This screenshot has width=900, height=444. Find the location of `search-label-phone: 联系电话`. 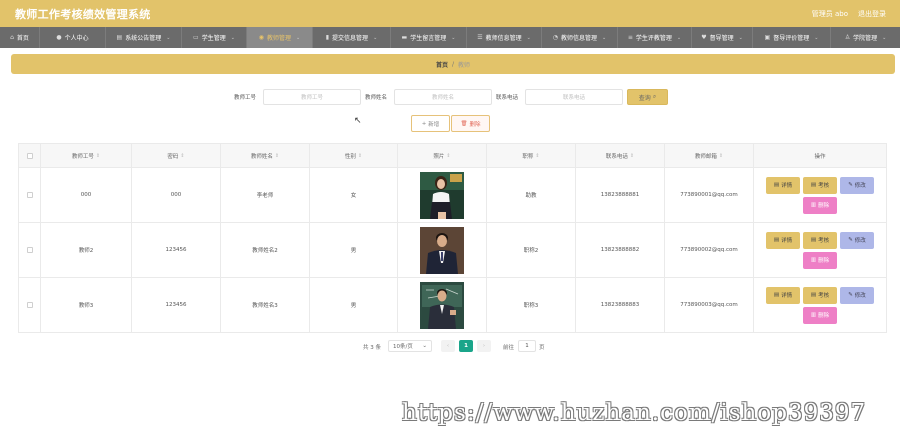

search-label-phone: 联系电话 is located at coordinates (507, 98).